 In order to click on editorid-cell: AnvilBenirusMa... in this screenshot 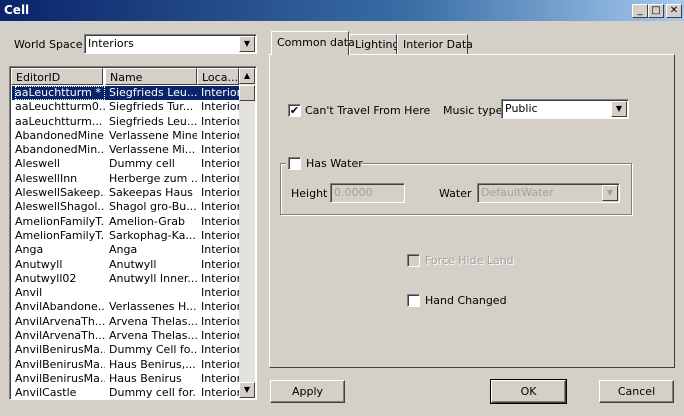, I will do `click(60, 364)`.